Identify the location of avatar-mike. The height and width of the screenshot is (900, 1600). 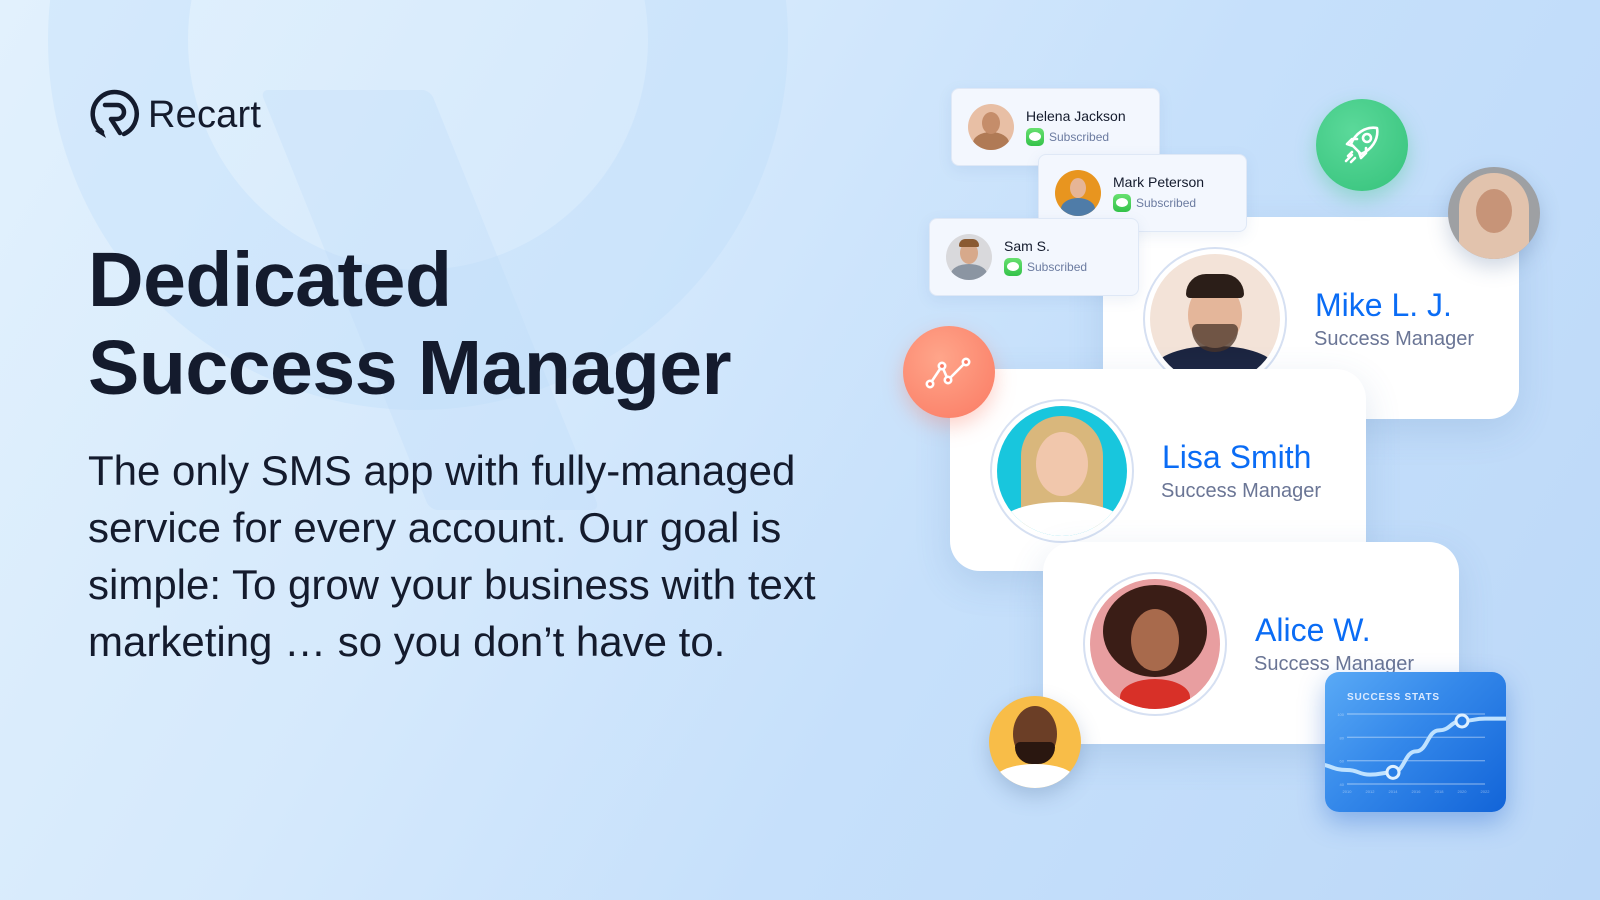
(1215, 319).